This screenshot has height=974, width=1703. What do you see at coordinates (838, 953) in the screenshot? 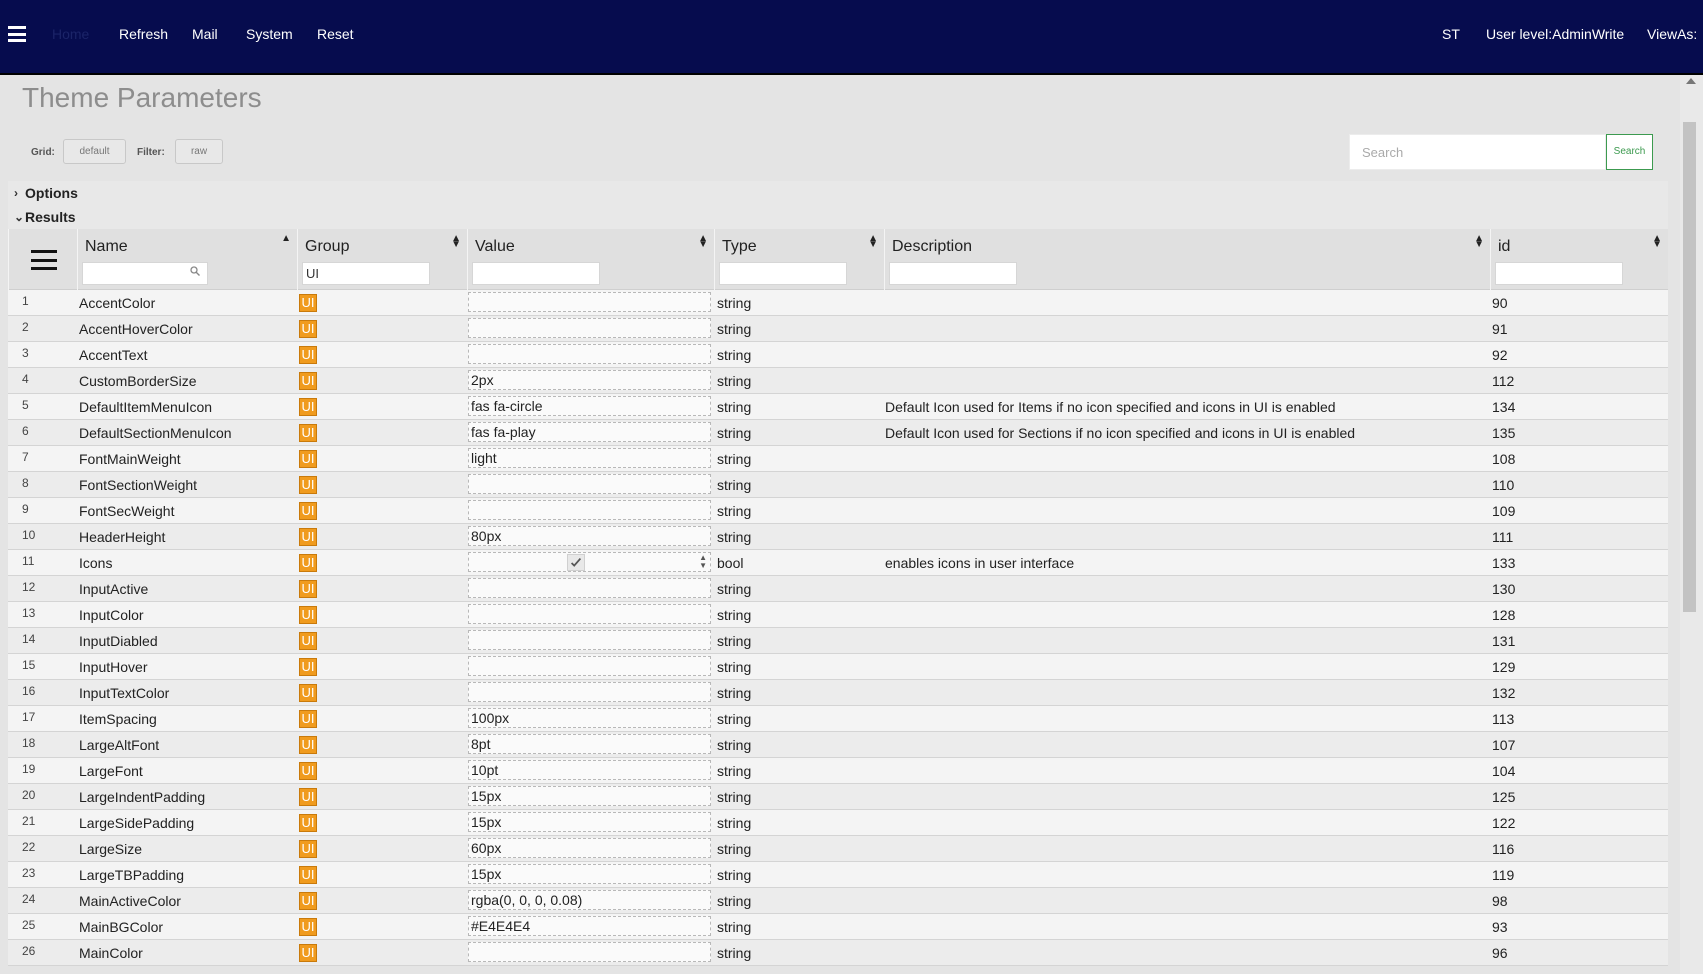
I see `table-row: 26 MainColor UI string 96` at bounding box center [838, 953].